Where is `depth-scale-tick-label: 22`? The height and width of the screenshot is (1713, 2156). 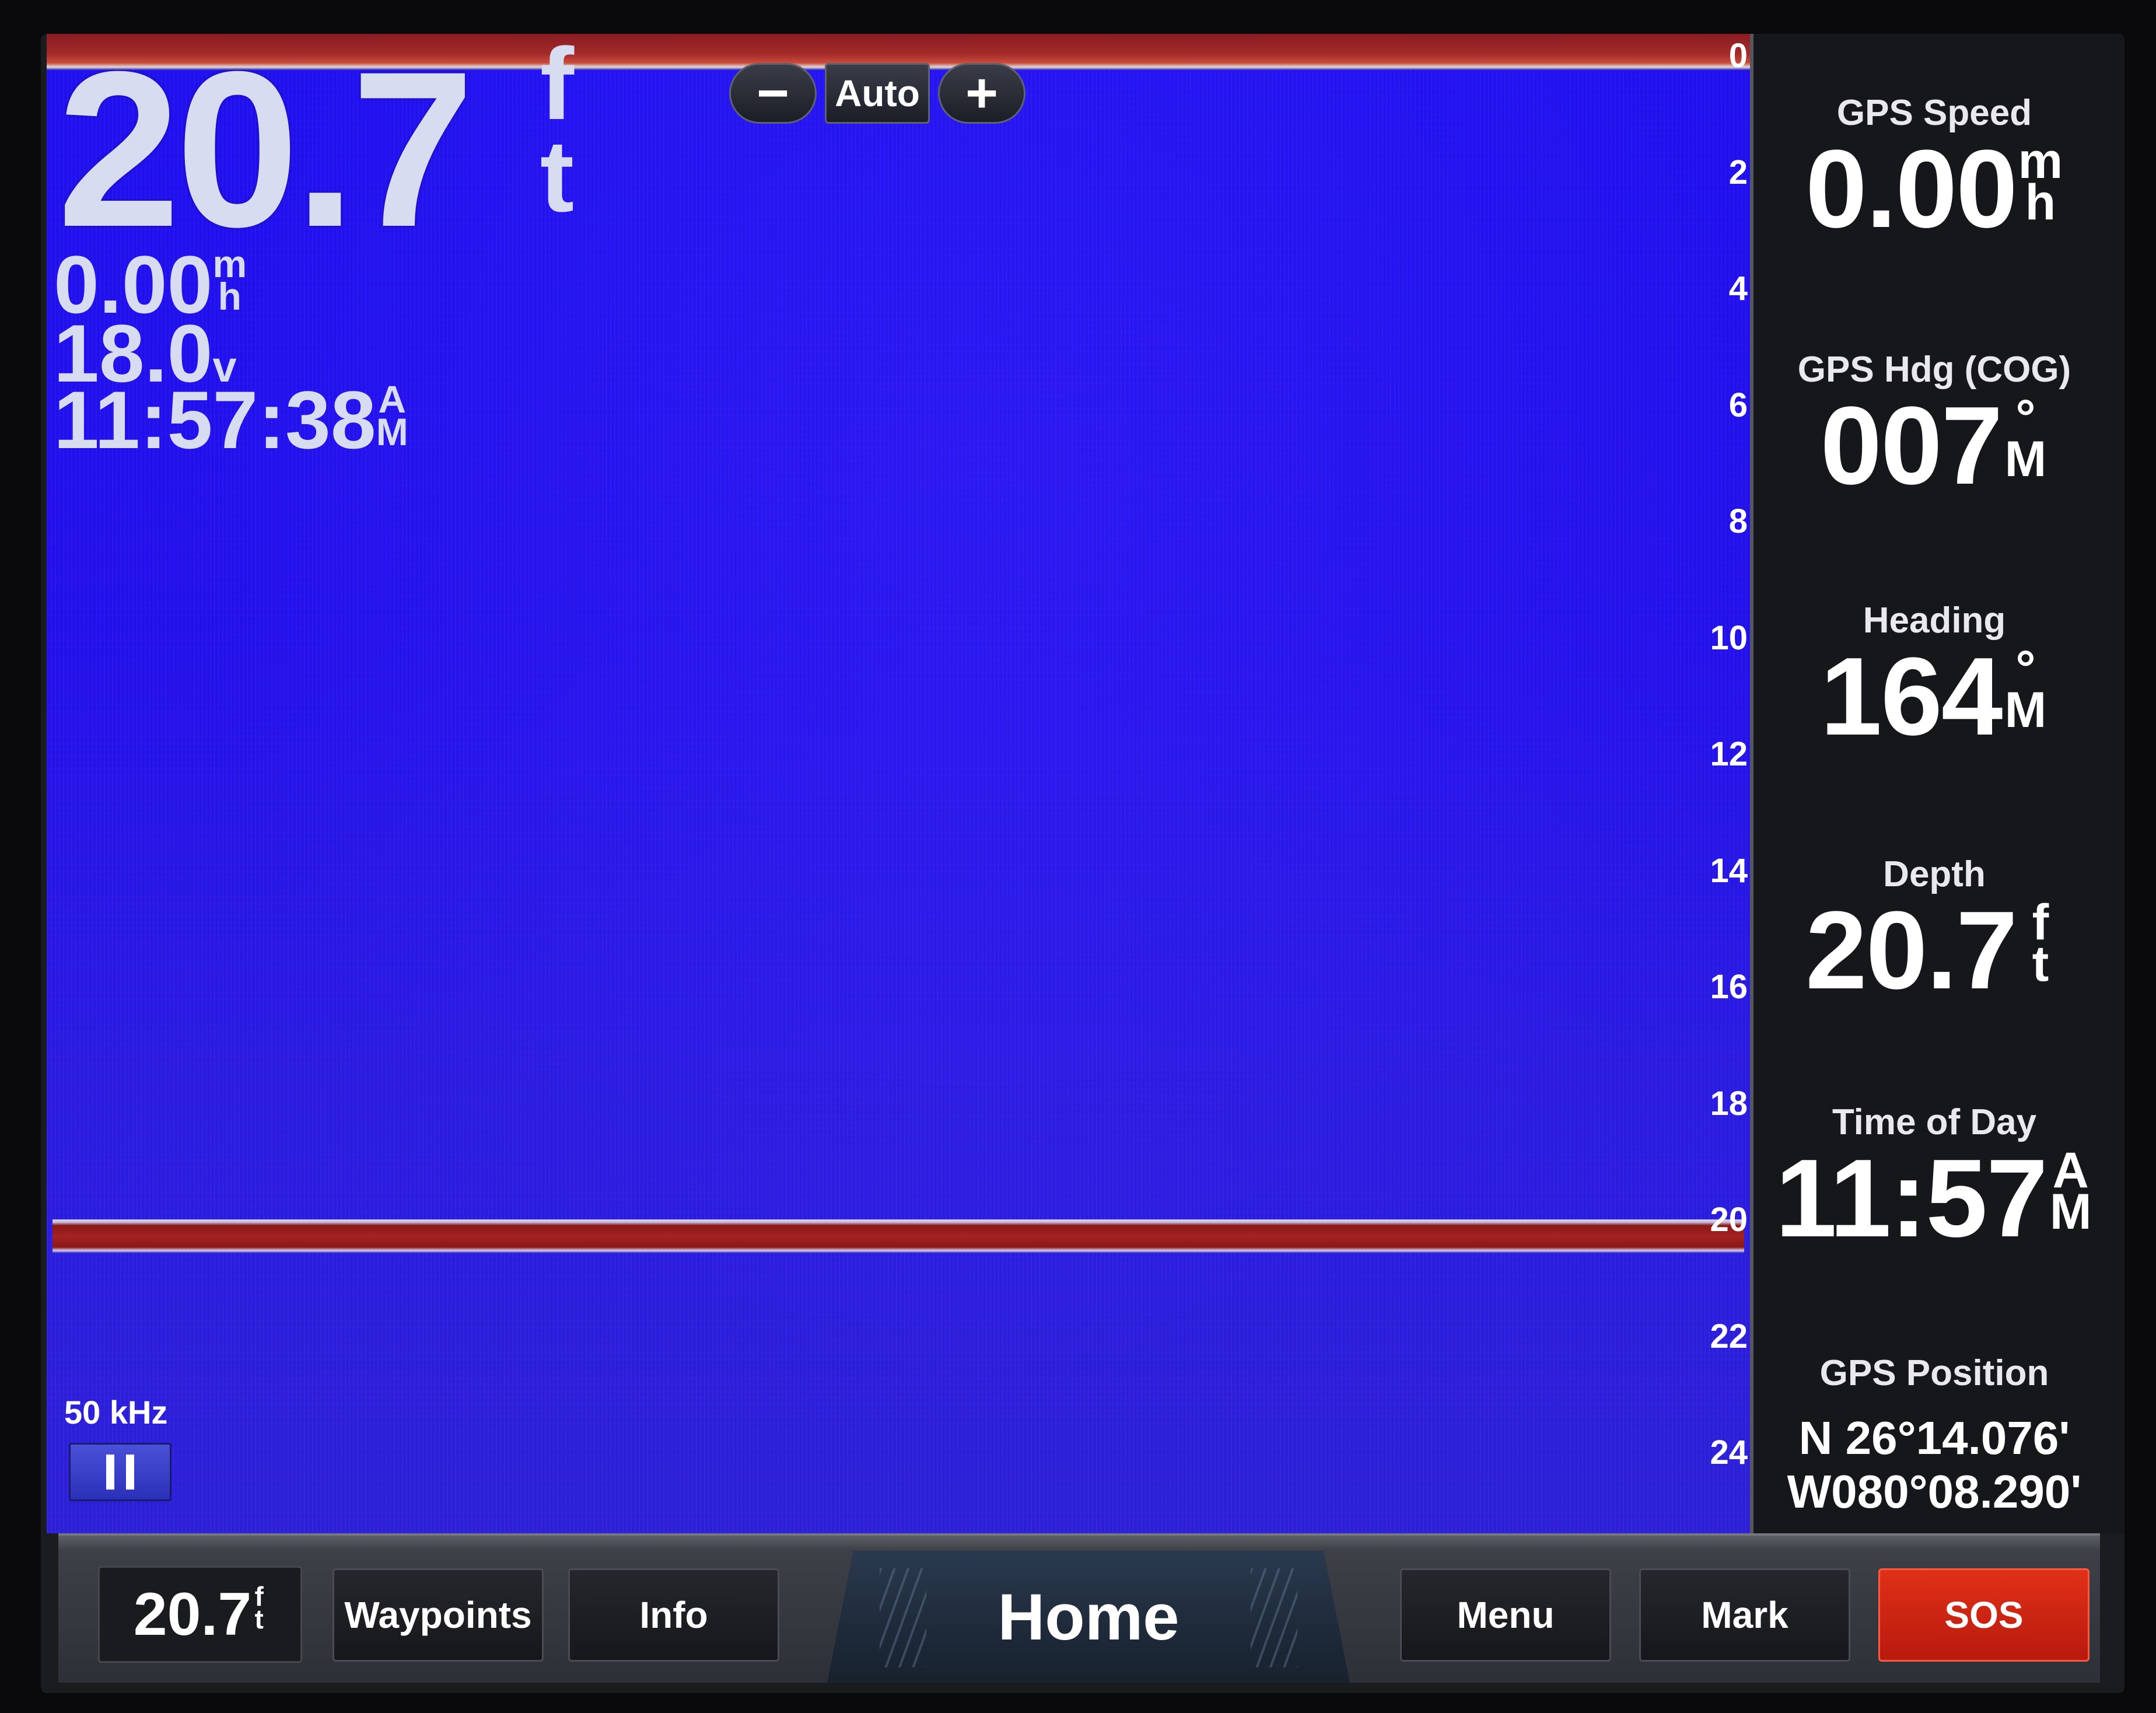
depth-scale-tick-label: 22 is located at coordinates (1729, 1336).